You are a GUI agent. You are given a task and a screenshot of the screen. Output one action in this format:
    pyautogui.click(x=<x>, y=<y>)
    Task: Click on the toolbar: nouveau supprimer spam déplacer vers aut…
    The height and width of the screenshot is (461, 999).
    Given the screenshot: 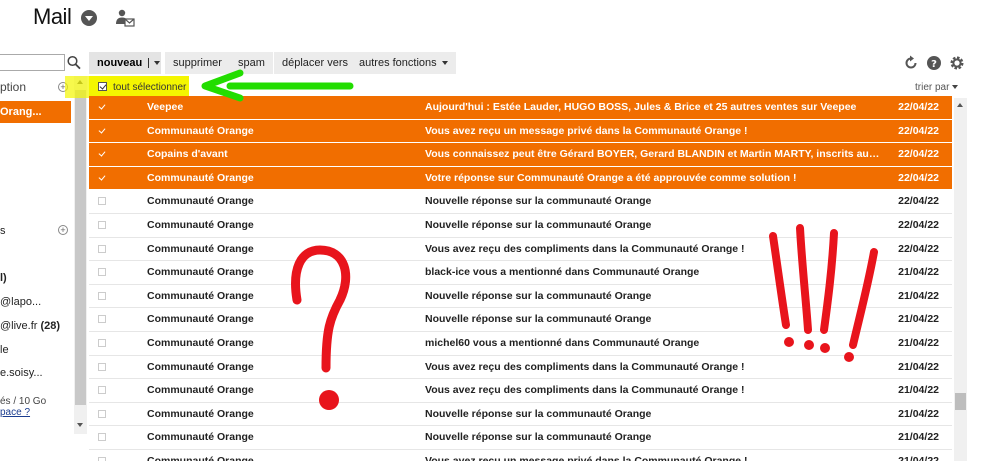 What is the action you would take?
    pyautogui.click(x=544, y=63)
    